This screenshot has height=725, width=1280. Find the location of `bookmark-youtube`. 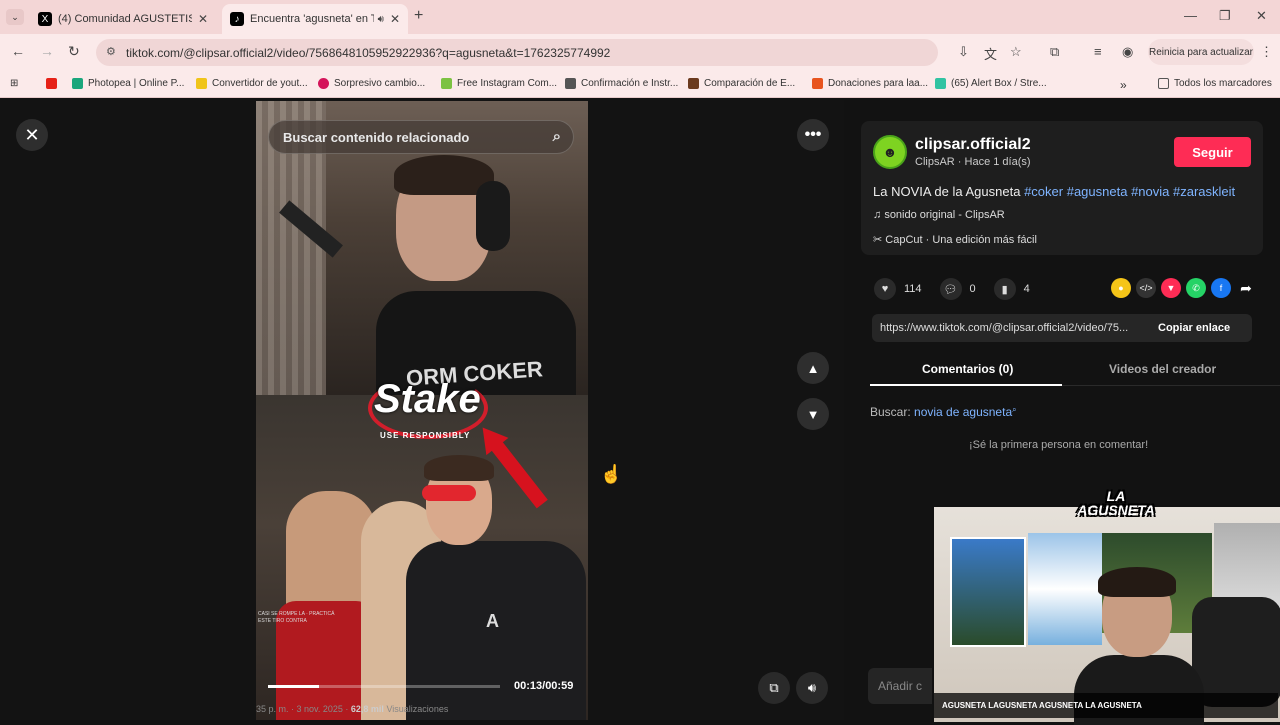

bookmark-youtube is located at coordinates (54, 83).